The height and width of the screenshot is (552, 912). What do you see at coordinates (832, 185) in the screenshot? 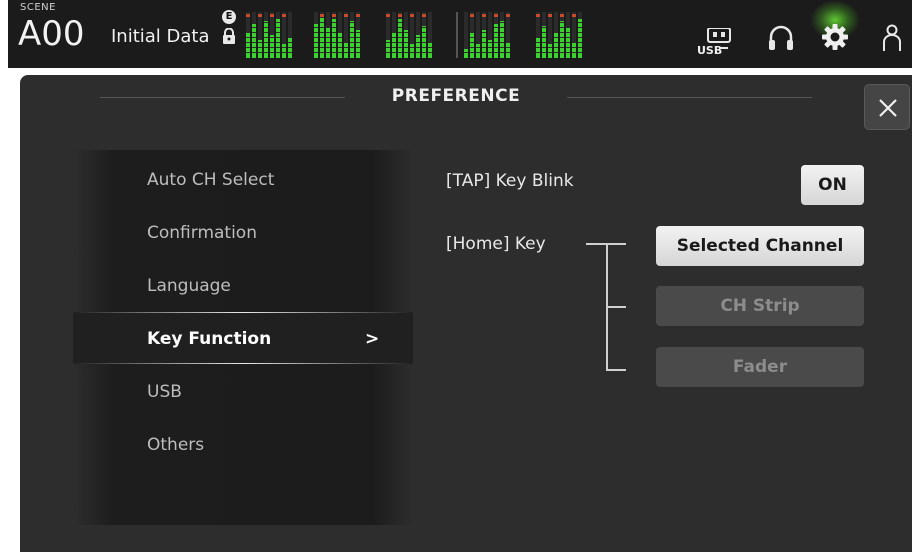
I see `tap-key-blink-toggle: ON` at bounding box center [832, 185].